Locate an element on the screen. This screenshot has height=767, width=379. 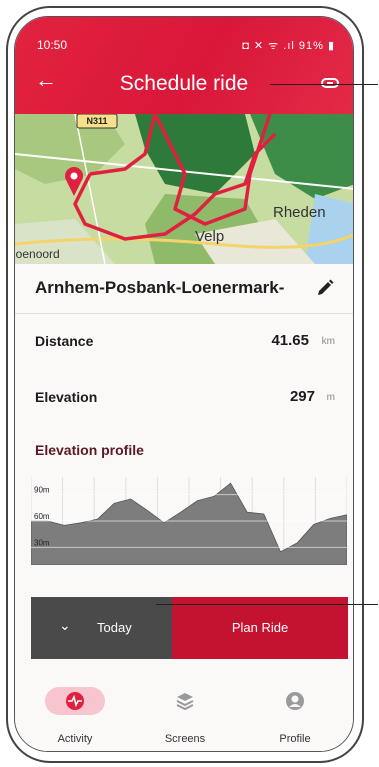
date-label: Today is located at coordinates (114, 627).